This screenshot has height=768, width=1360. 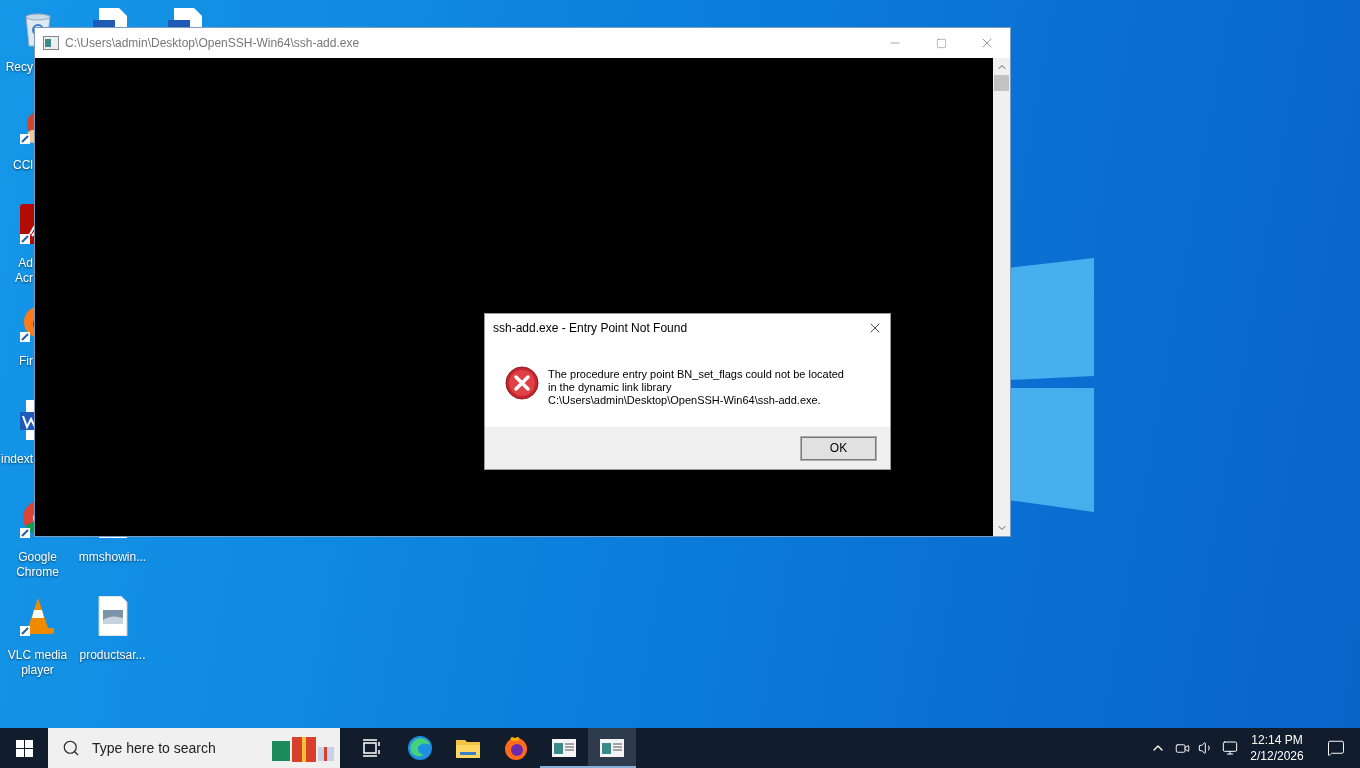 I want to click on desktop-icon-label: Ad Acr, so click(x=16, y=271).